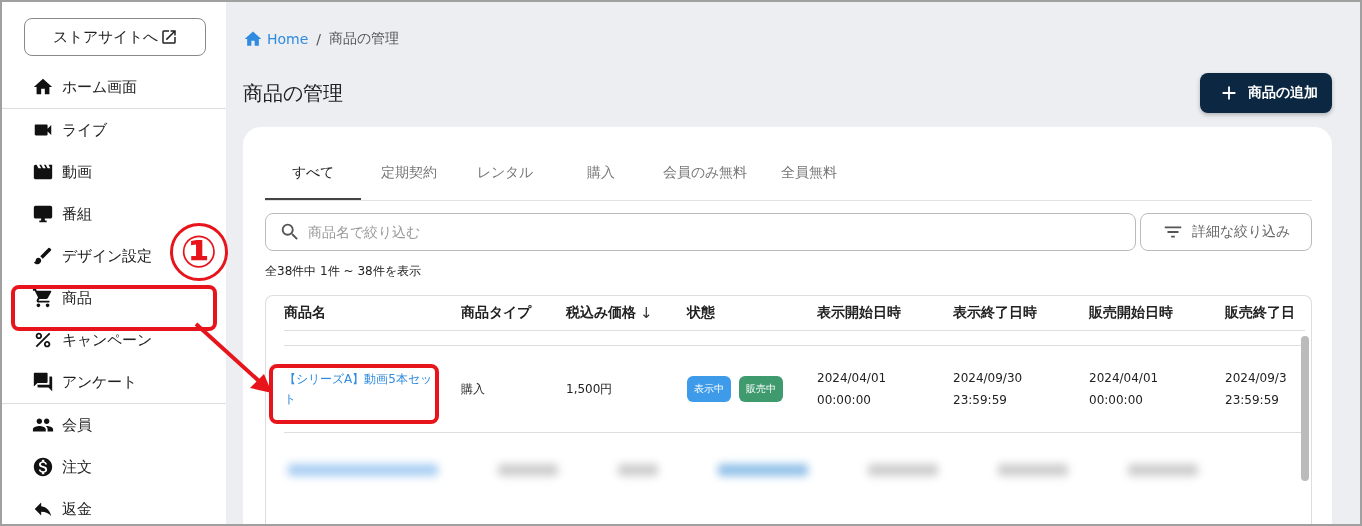  I want to click on scrollbar, so click(1305, 408).